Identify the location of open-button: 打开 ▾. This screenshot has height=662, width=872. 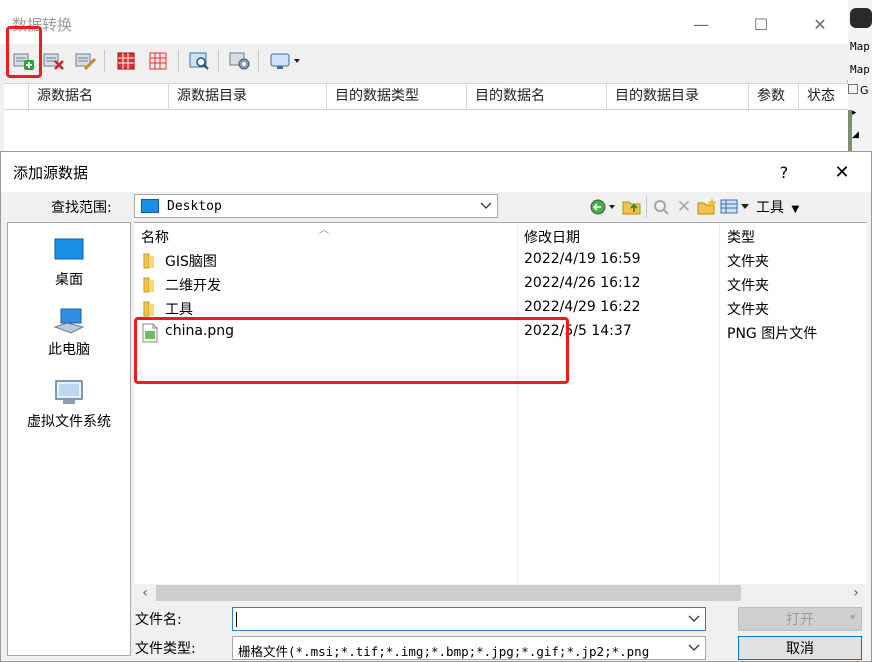
(800, 619).